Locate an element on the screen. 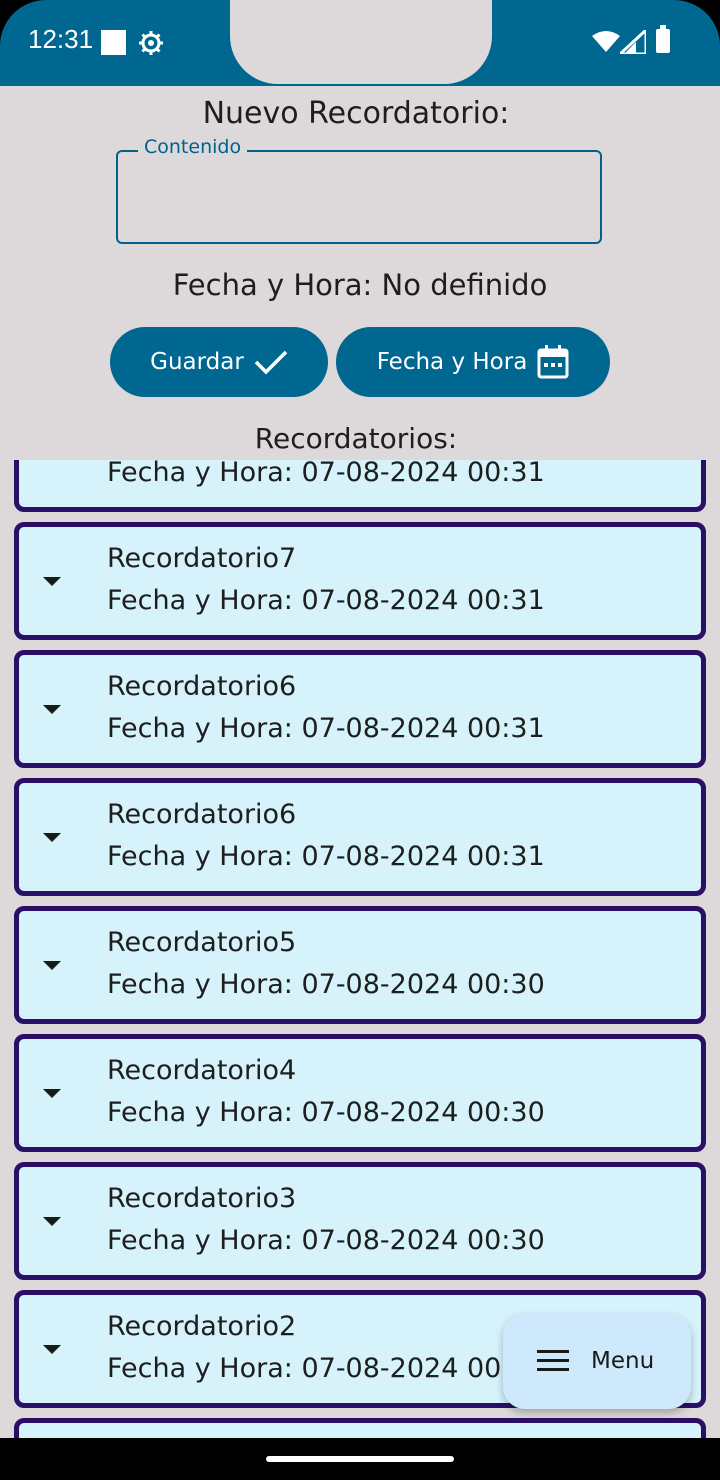 The height and width of the screenshot is (1480, 720). notification-square-icon is located at coordinates (113, 42).